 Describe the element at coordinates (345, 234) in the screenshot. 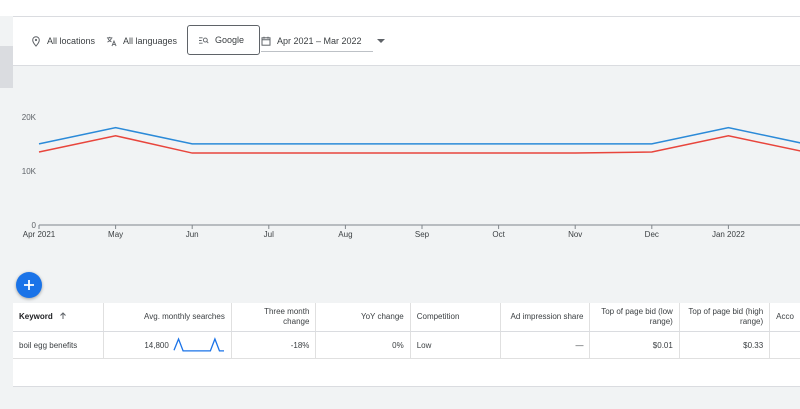

I see `x-tick-label: Aug` at that location.